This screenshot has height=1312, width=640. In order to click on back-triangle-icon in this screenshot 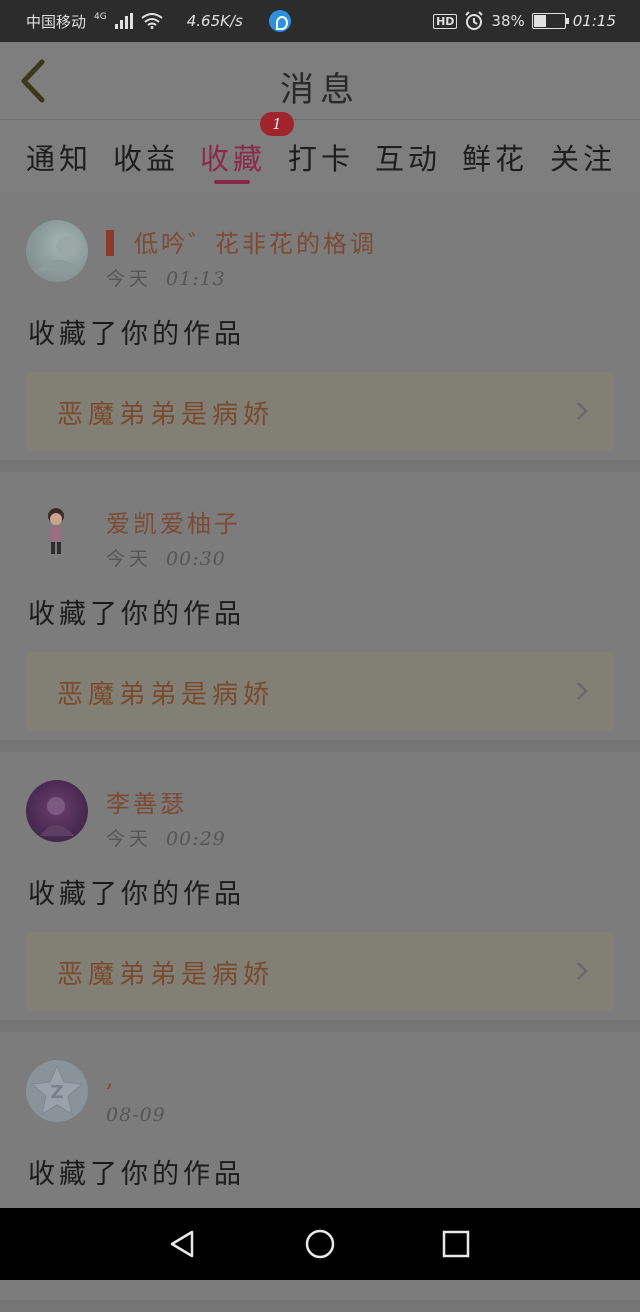, I will do `click(182, 1244)`.